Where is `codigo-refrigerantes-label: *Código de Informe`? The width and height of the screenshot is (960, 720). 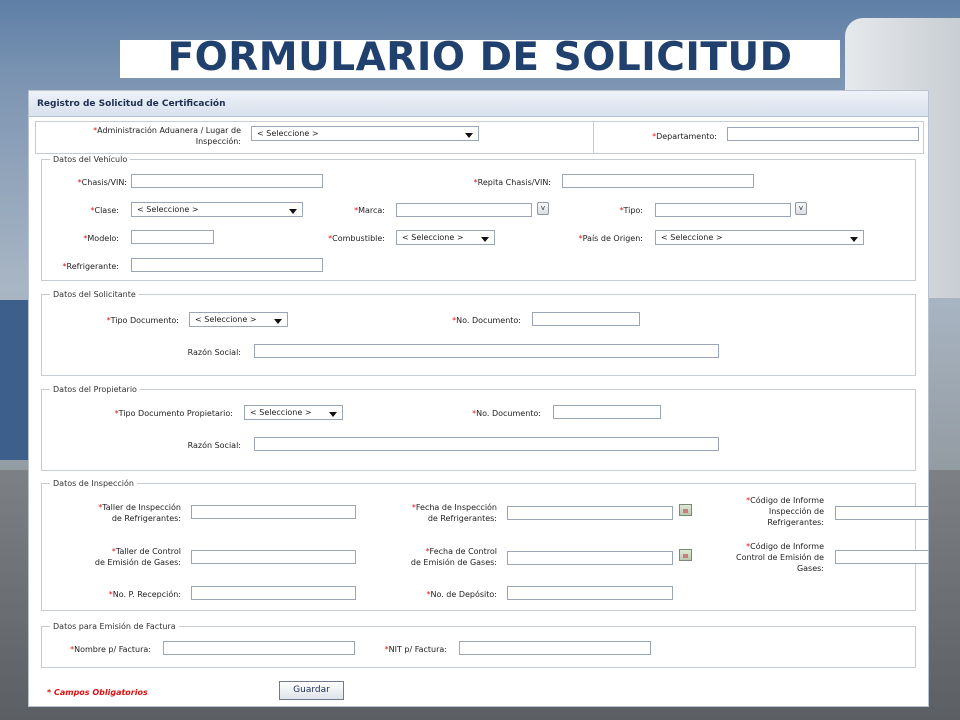 codigo-refrigerantes-label: *Código de Informe is located at coordinates (785, 500).